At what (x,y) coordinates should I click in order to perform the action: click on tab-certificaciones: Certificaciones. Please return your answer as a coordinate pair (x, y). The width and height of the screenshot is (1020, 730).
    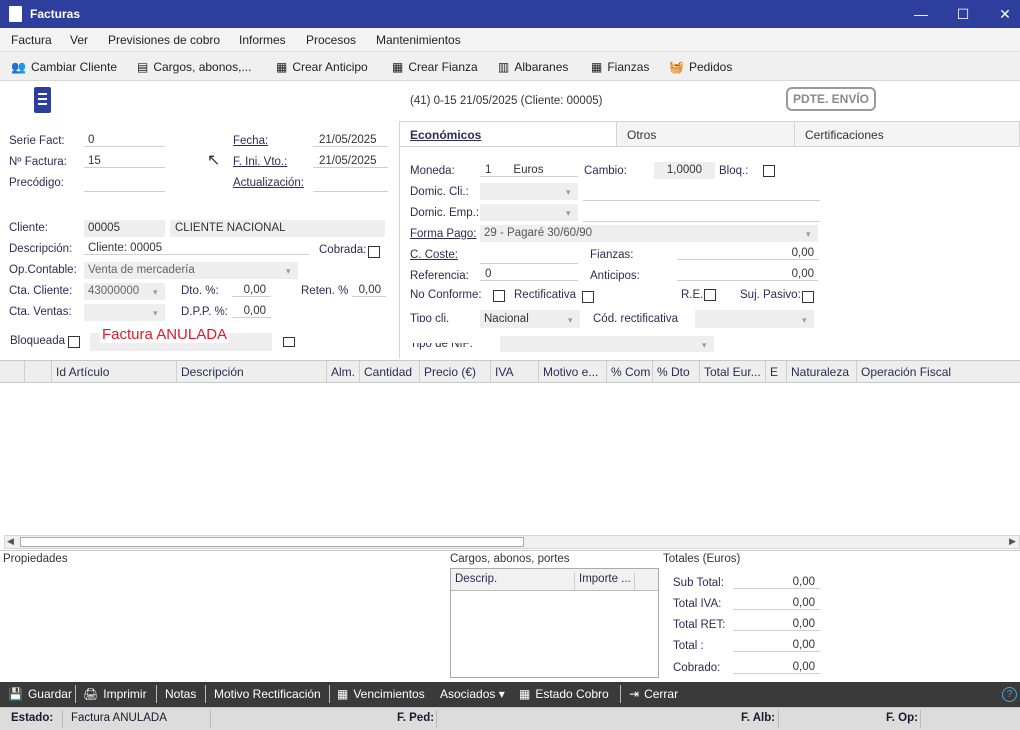
    Looking at the image, I should click on (907, 134).